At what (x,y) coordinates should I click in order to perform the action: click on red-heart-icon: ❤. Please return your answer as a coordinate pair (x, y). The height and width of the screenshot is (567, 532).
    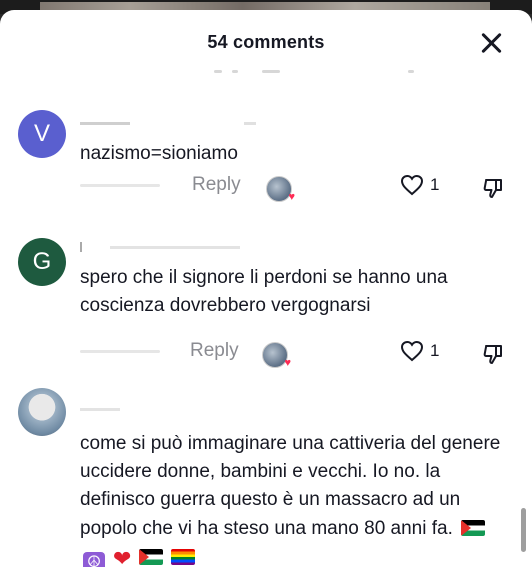
    Looking at the image, I should click on (122, 556).